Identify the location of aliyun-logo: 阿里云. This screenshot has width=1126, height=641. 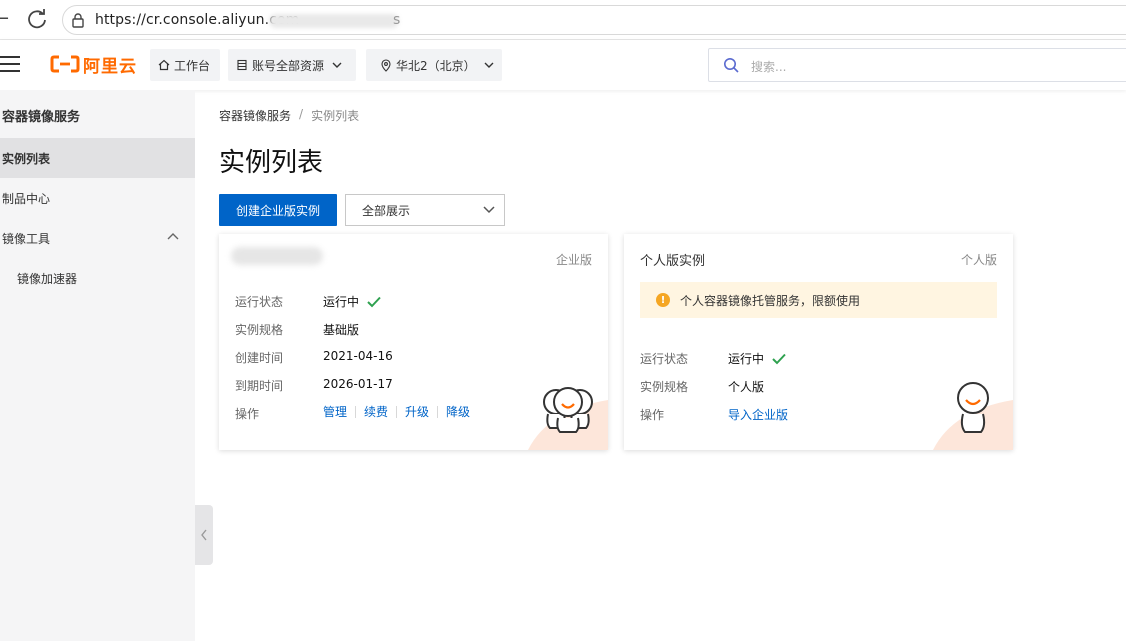
(93, 64).